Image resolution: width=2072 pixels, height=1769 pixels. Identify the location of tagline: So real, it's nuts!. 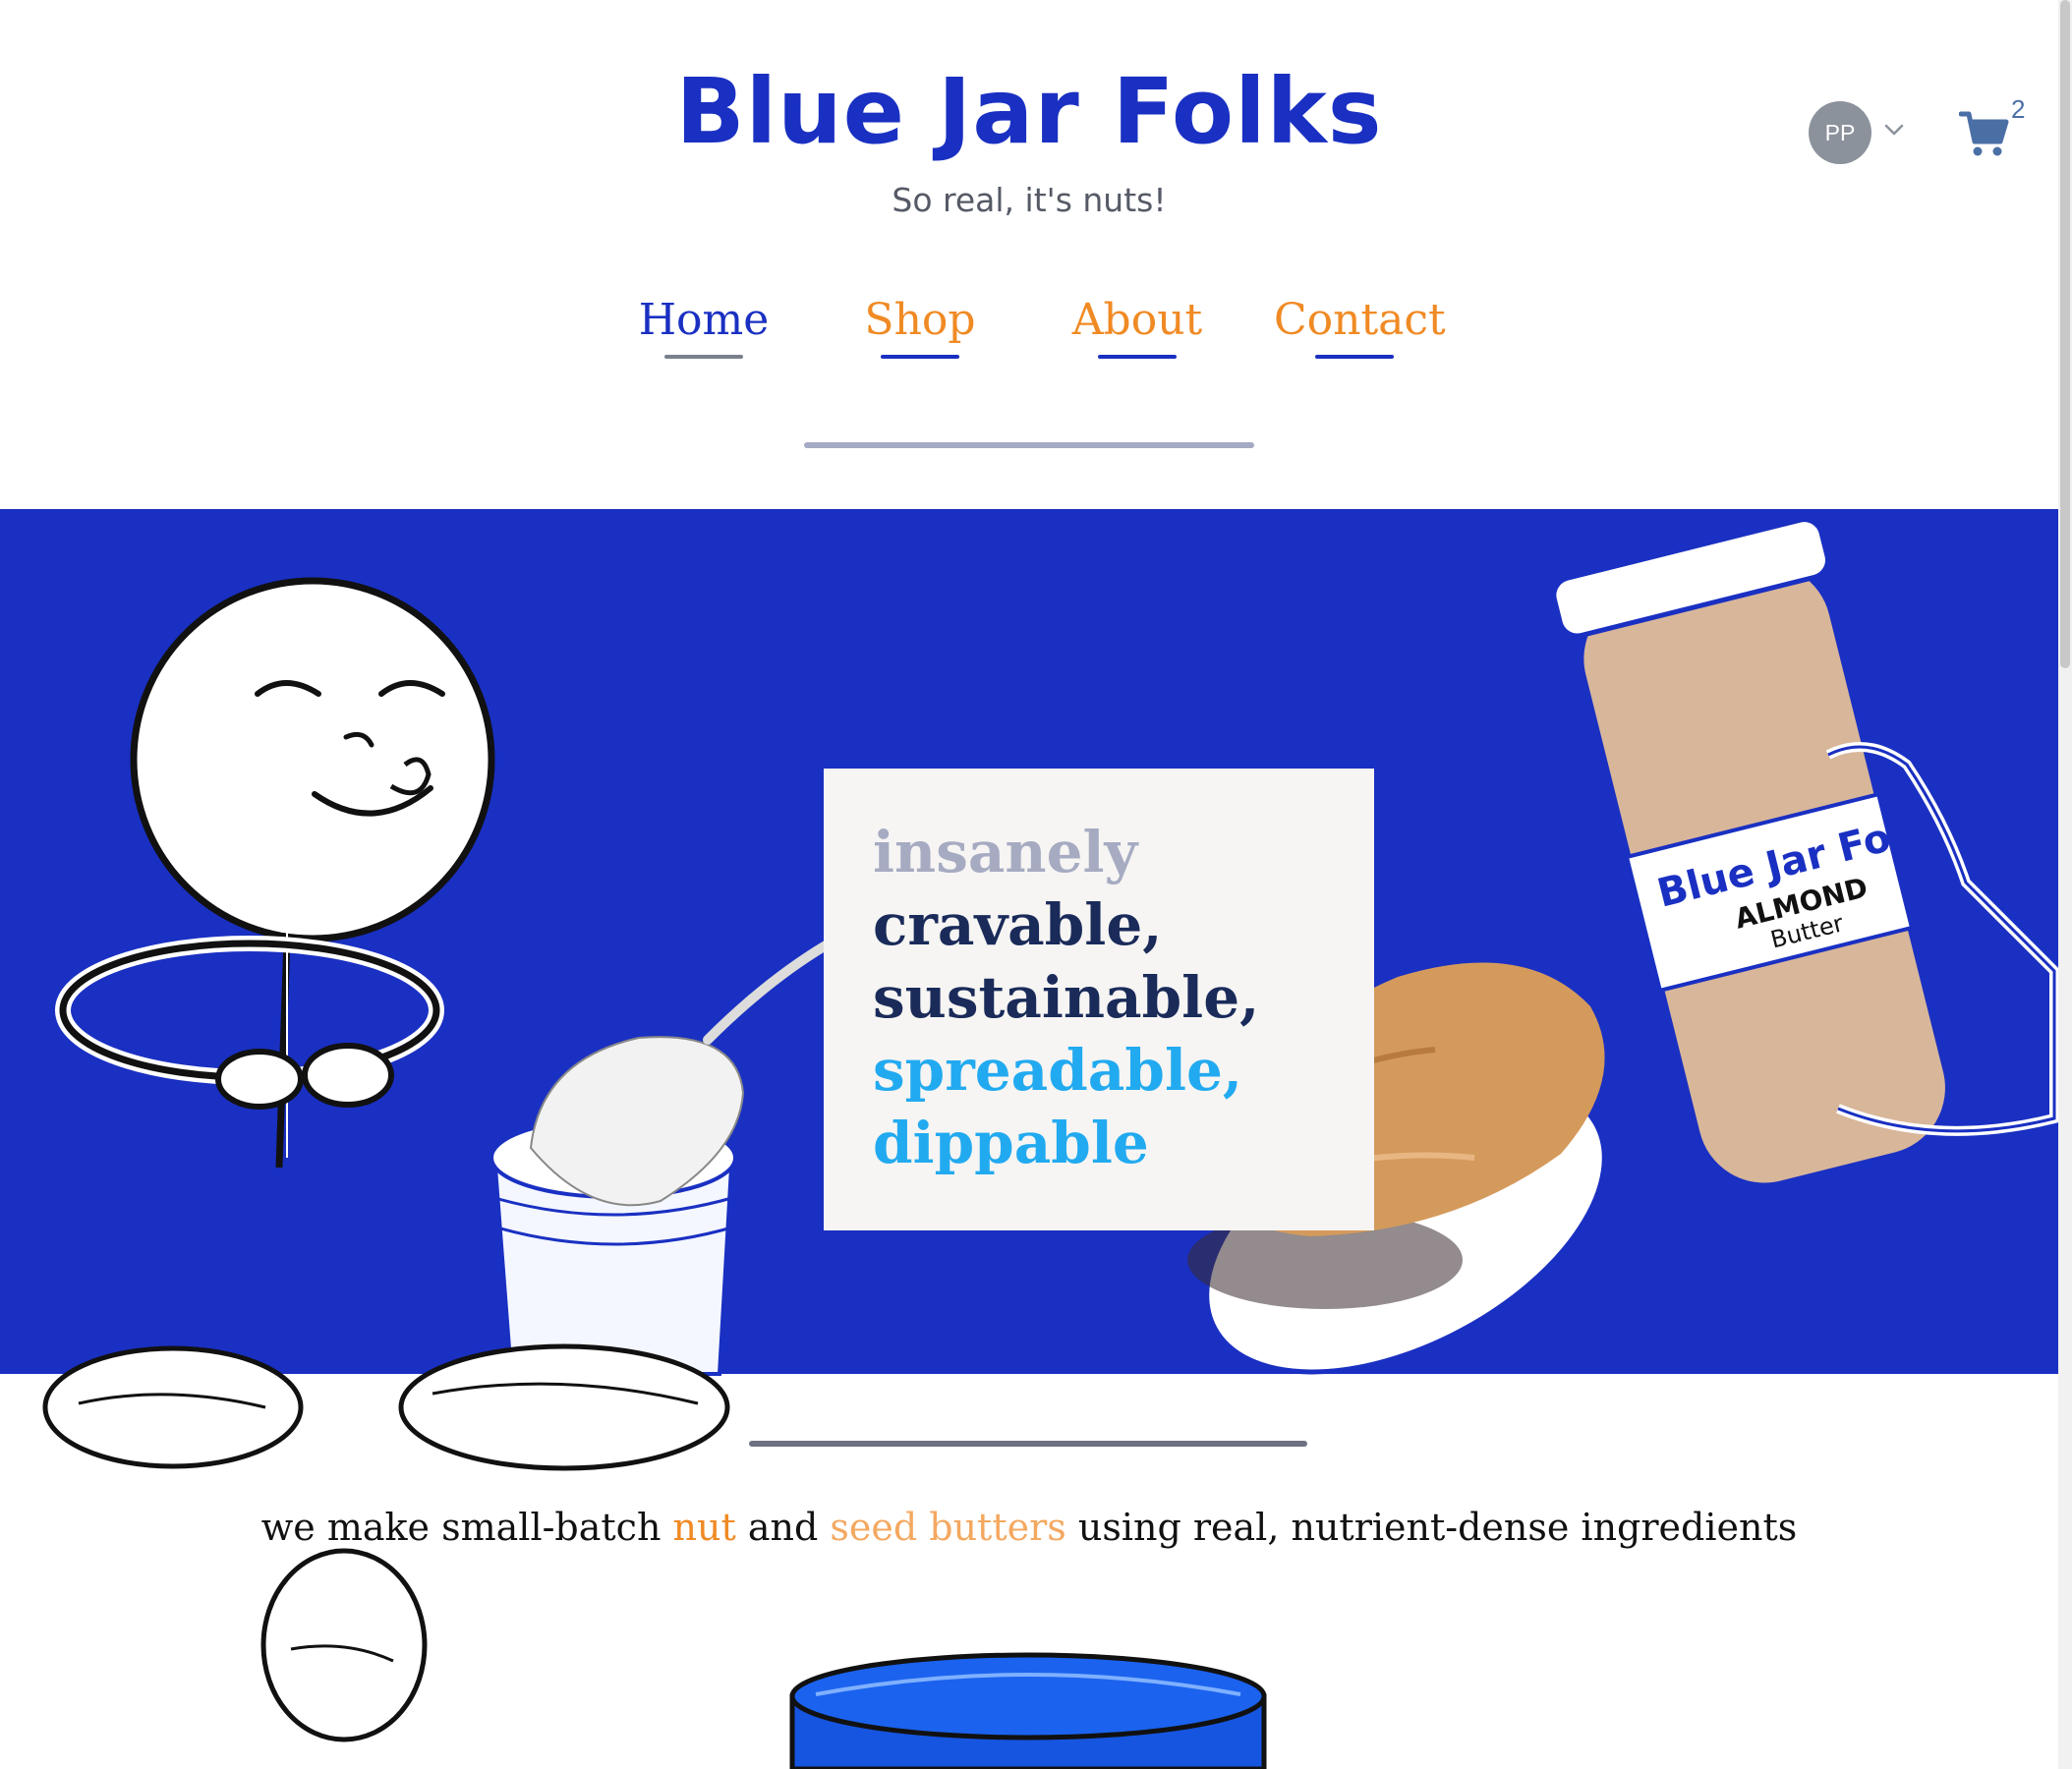
(1029, 200).